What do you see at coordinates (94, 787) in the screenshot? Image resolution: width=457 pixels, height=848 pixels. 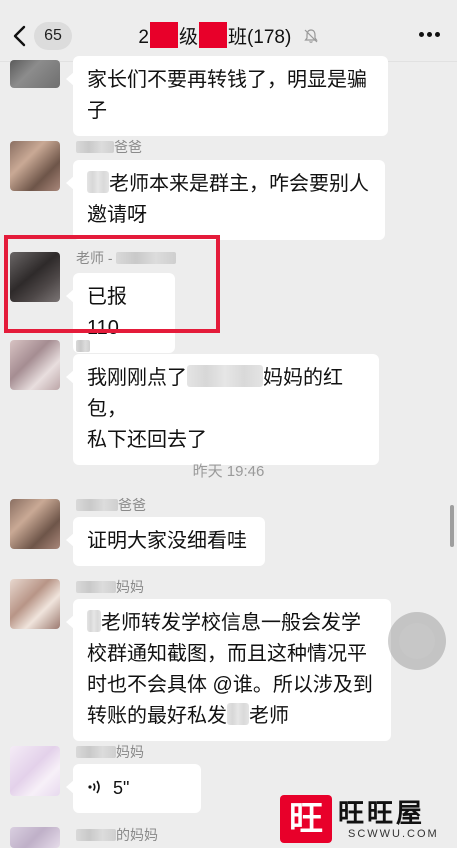 I see `voice-wave-icon` at bounding box center [94, 787].